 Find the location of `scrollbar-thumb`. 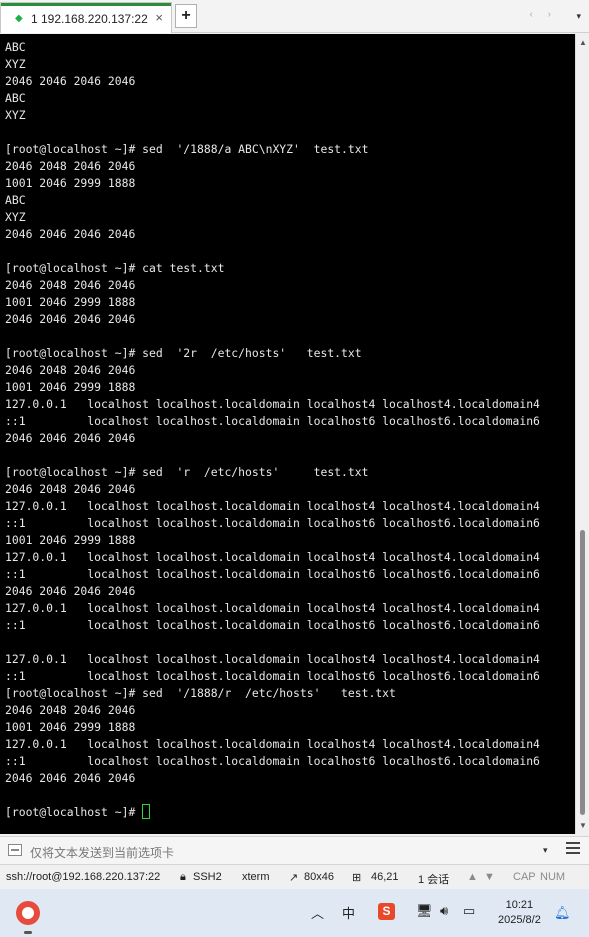

scrollbar-thumb is located at coordinates (582, 672).